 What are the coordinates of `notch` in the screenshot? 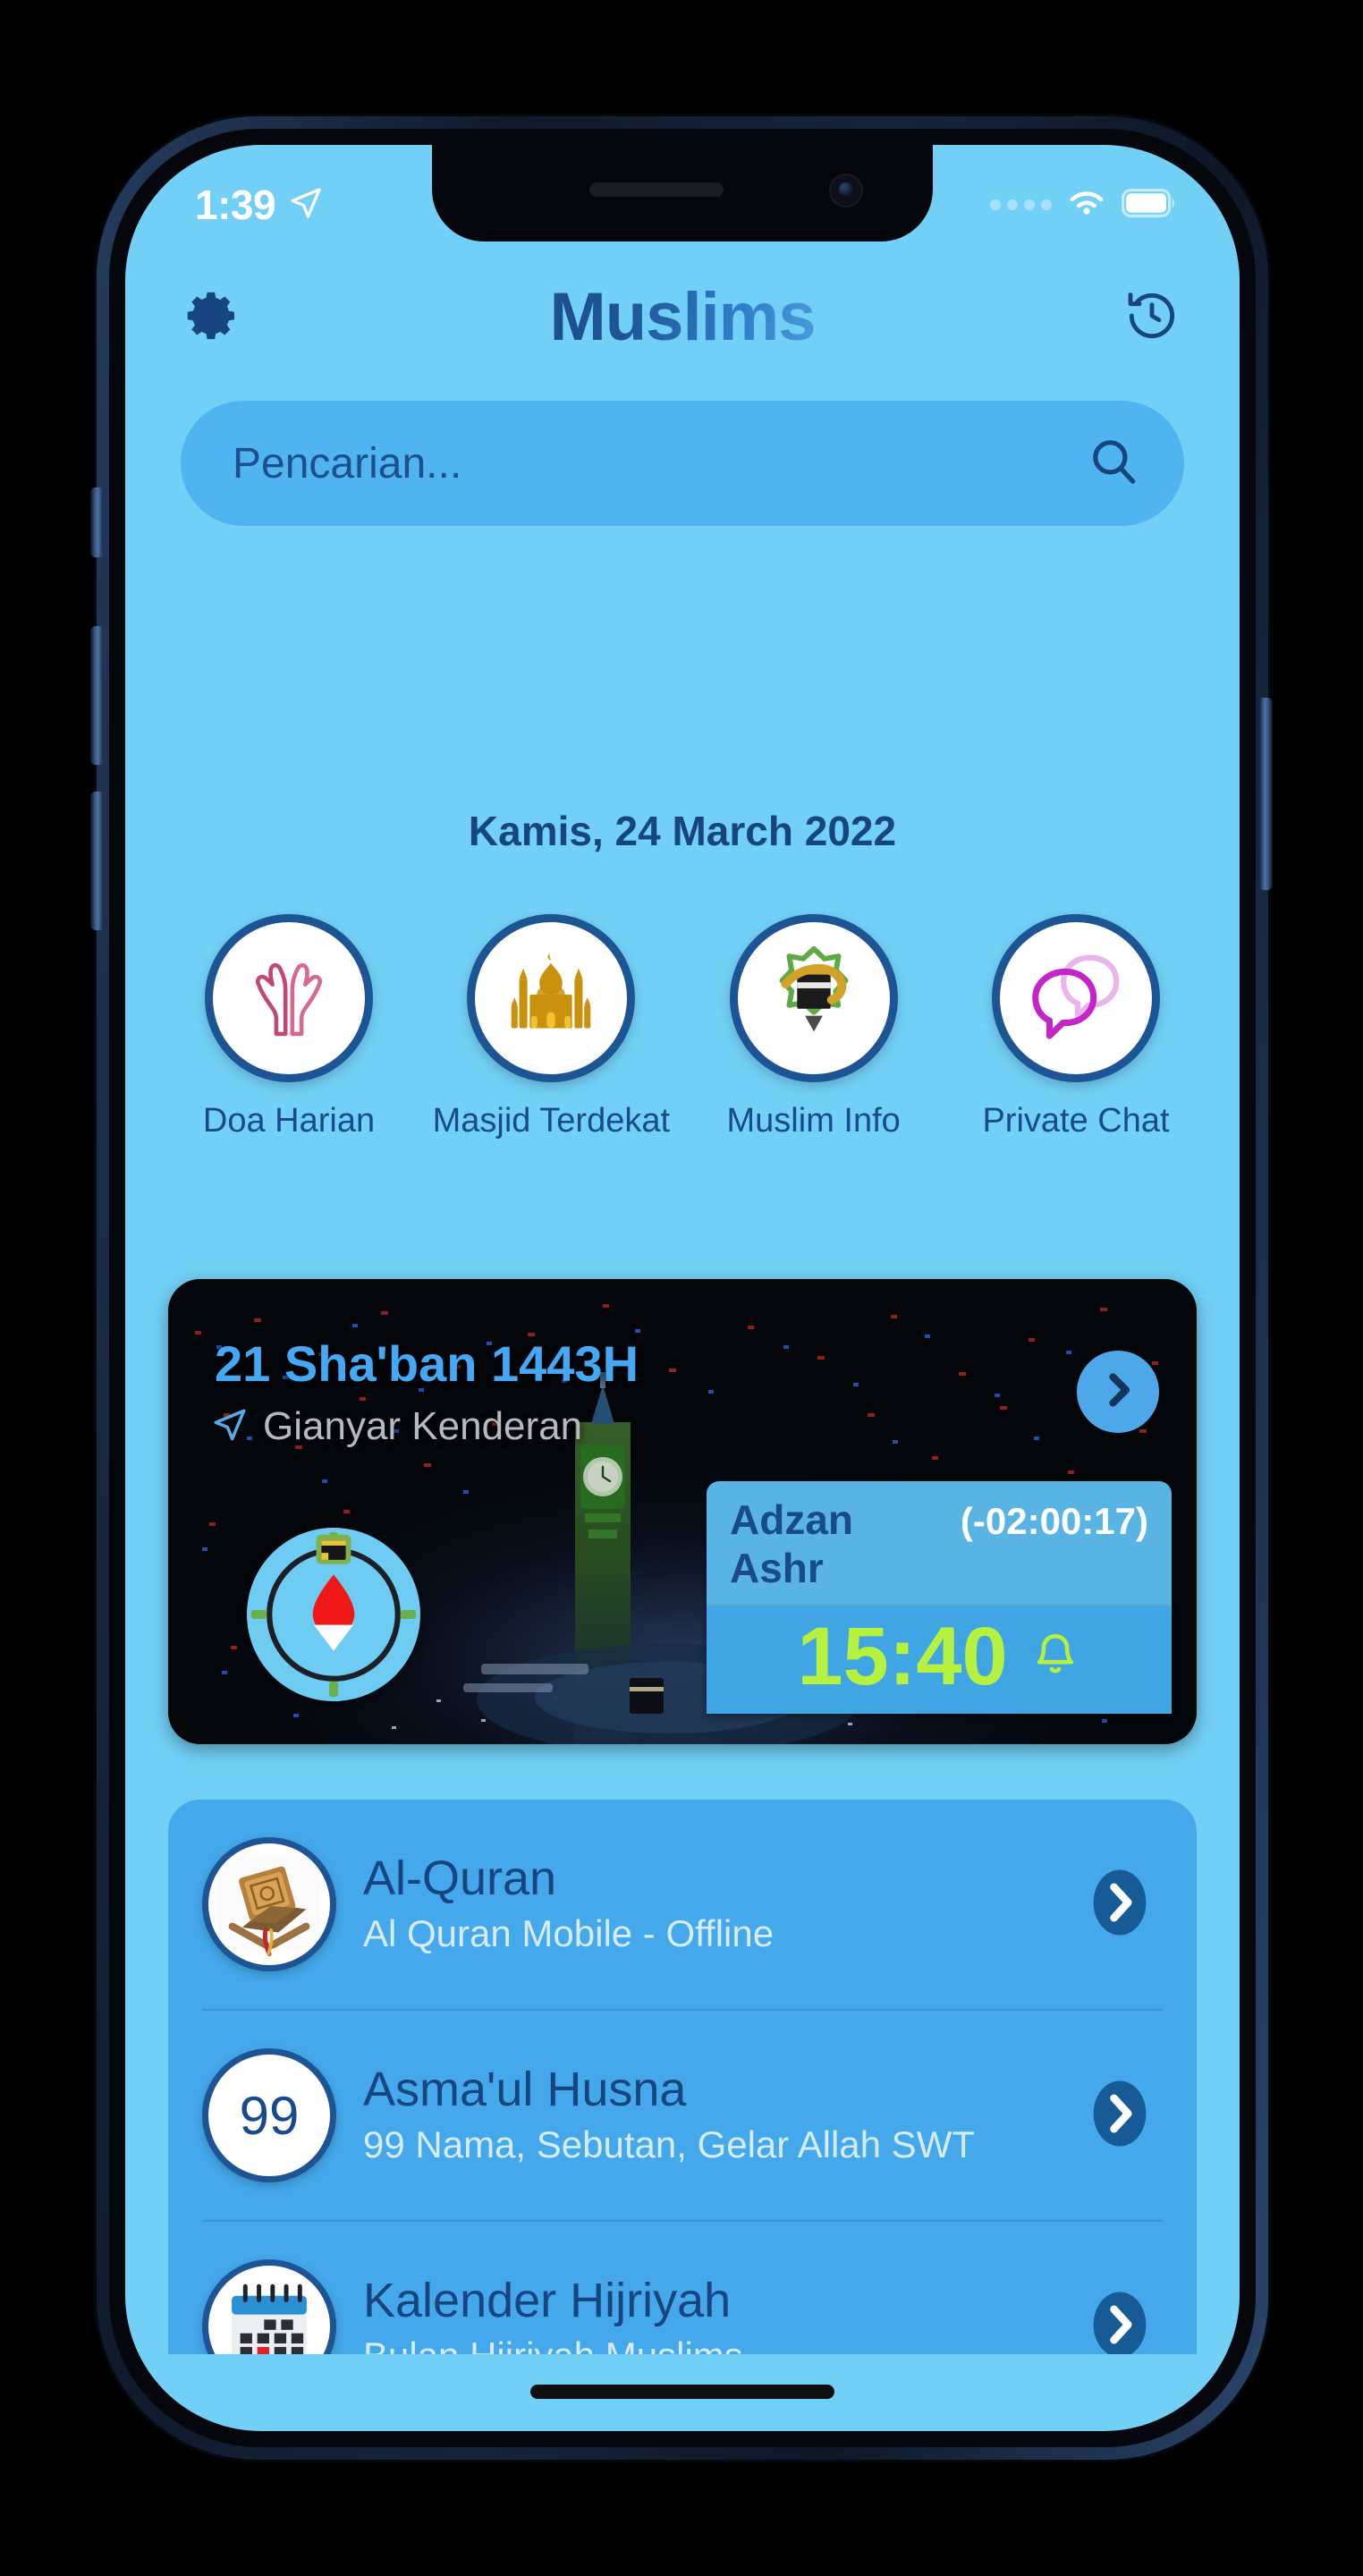 It's located at (682, 193).